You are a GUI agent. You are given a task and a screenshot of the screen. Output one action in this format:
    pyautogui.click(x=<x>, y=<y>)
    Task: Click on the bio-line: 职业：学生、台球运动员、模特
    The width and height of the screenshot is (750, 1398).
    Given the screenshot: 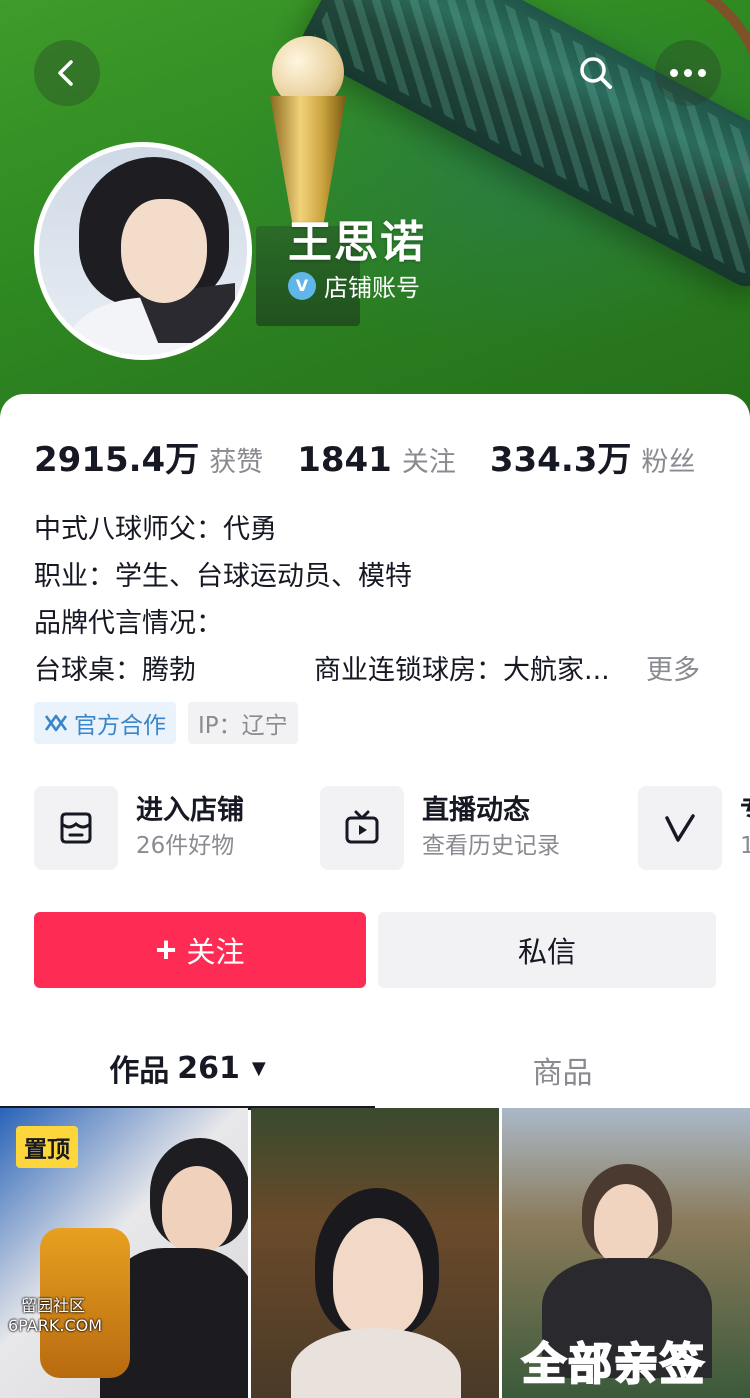 What is the action you would take?
    pyautogui.click(x=223, y=576)
    